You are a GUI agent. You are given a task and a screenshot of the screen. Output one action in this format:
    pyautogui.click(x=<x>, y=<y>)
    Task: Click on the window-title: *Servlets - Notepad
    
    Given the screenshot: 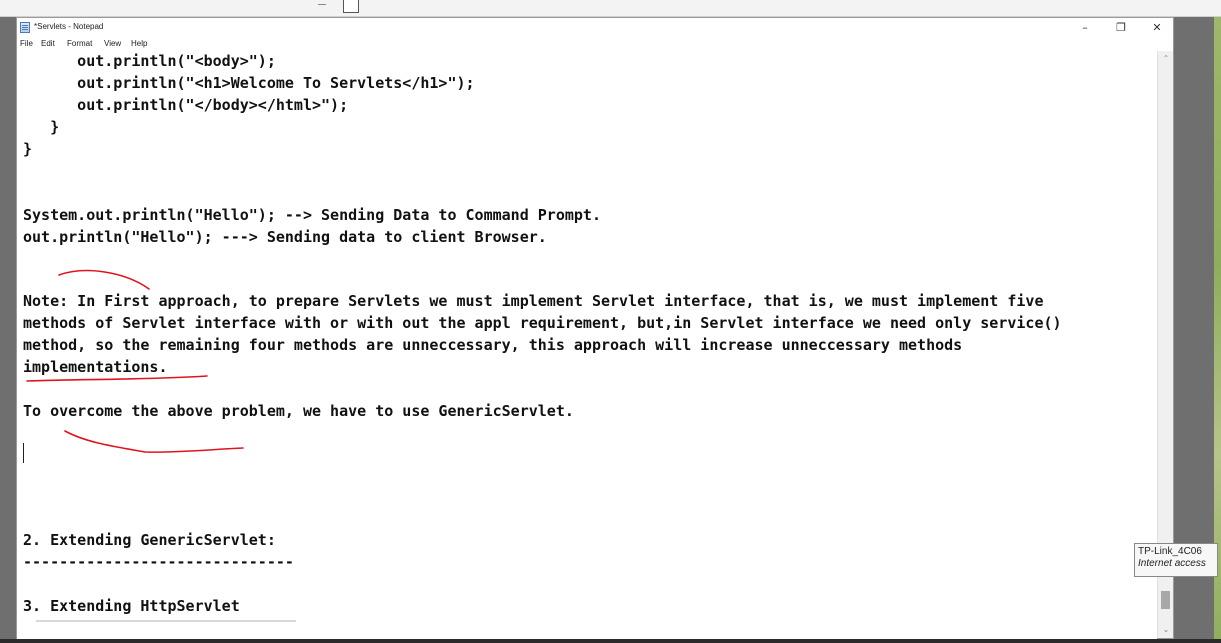 What is the action you would take?
    pyautogui.click(x=69, y=26)
    